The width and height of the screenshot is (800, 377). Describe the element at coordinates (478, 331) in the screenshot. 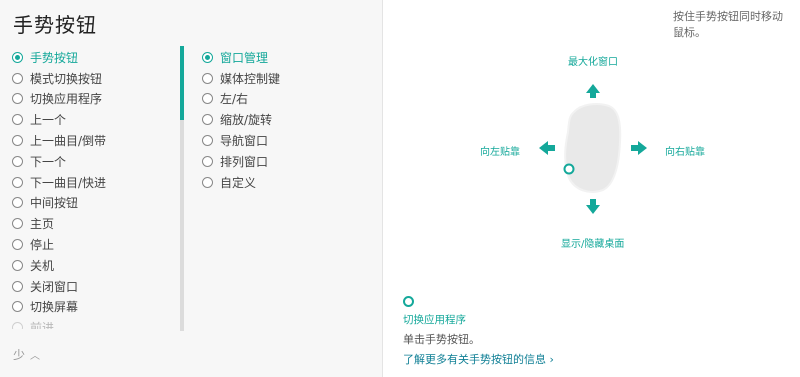

I see `selected-button-info: 切换应用程序 单击手势按钮。 了解更多有关手势按钮的信息 ›` at that location.